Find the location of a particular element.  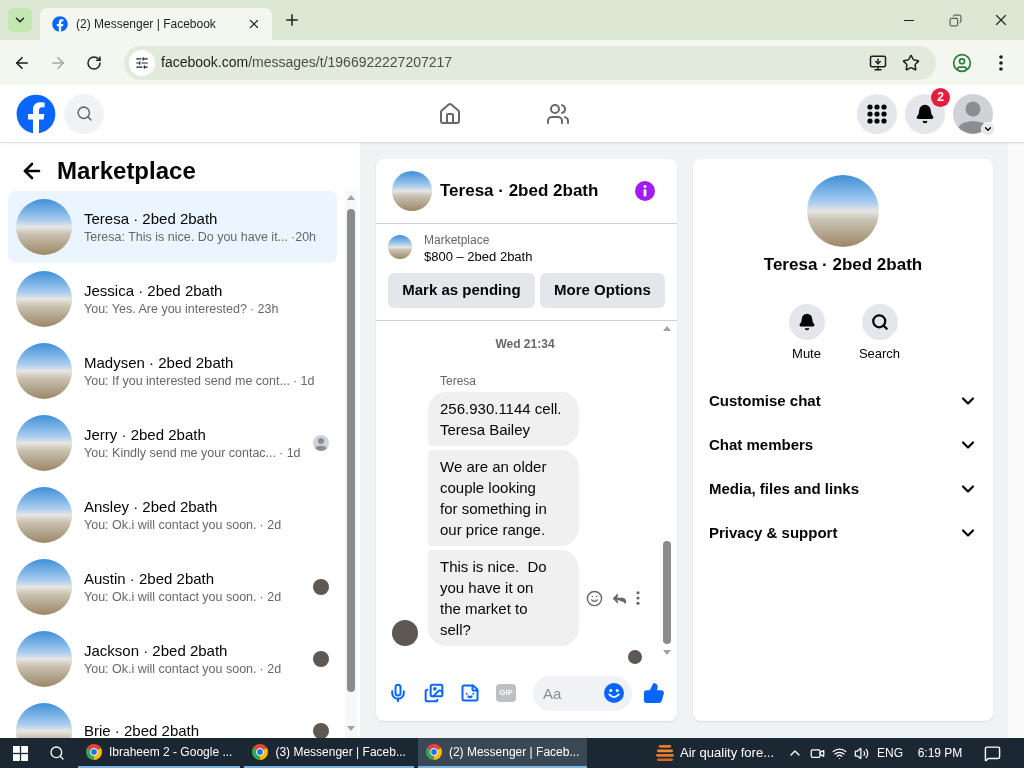

site-info-button is located at coordinates (142, 62).